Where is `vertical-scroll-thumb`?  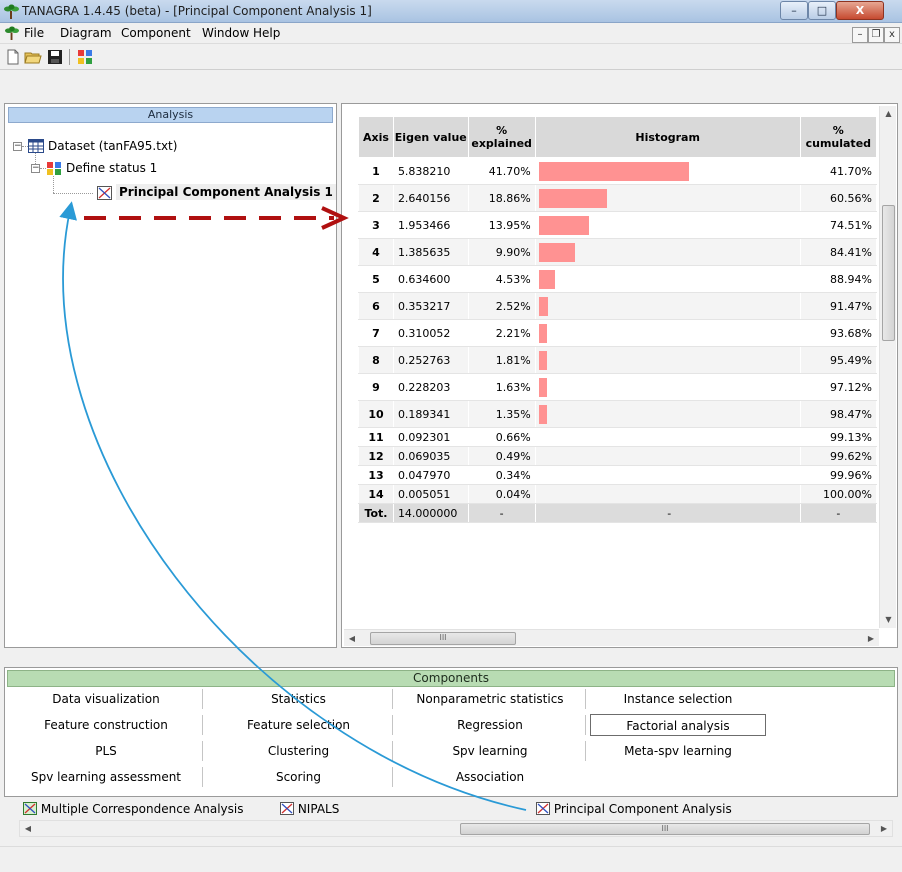
vertical-scroll-thumb is located at coordinates (888, 273).